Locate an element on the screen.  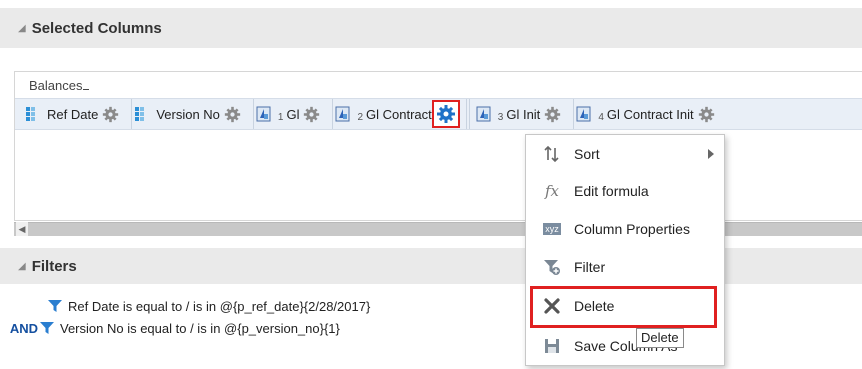
save-icon is located at coordinates (552, 346).